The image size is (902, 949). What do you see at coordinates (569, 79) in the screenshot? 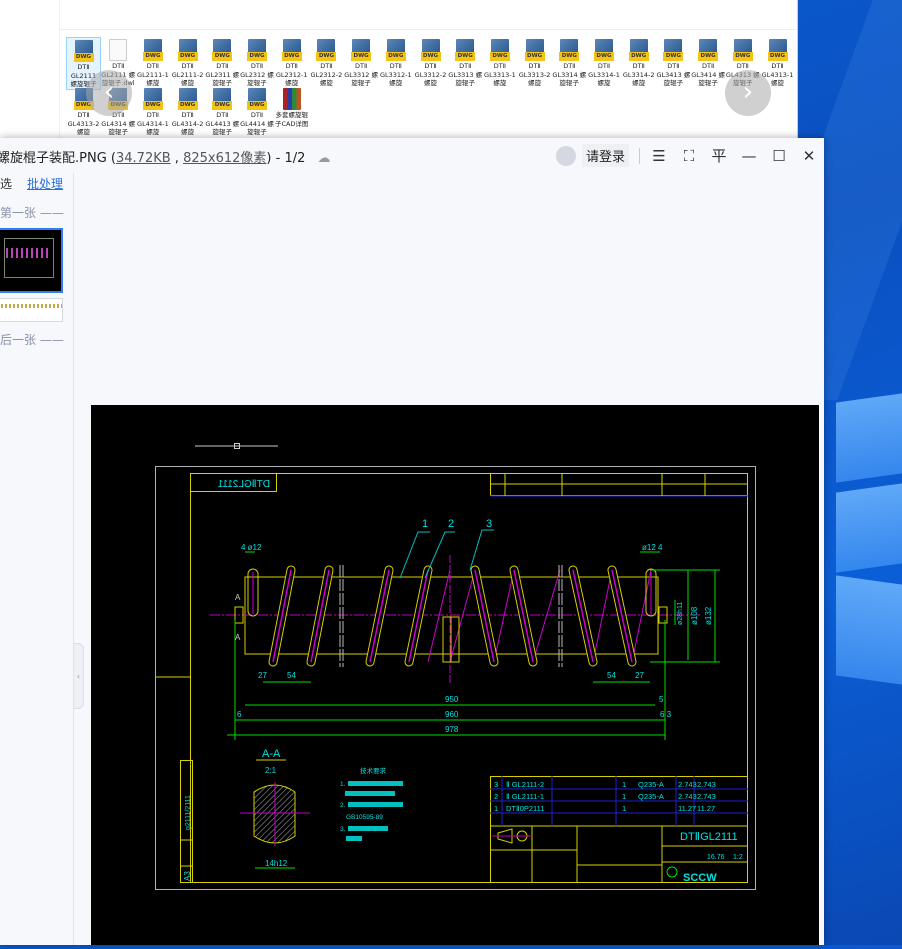
I see `file-name-label: GL3314 螺旋辊子` at bounding box center [569, 79].